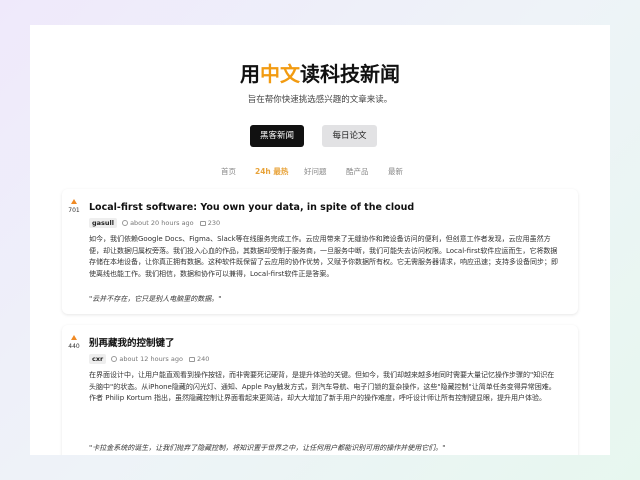  What do you see at coordinates (228, 172) in the screenshot?
I see `filter-home: 首页` at bounding box center [228, 172].